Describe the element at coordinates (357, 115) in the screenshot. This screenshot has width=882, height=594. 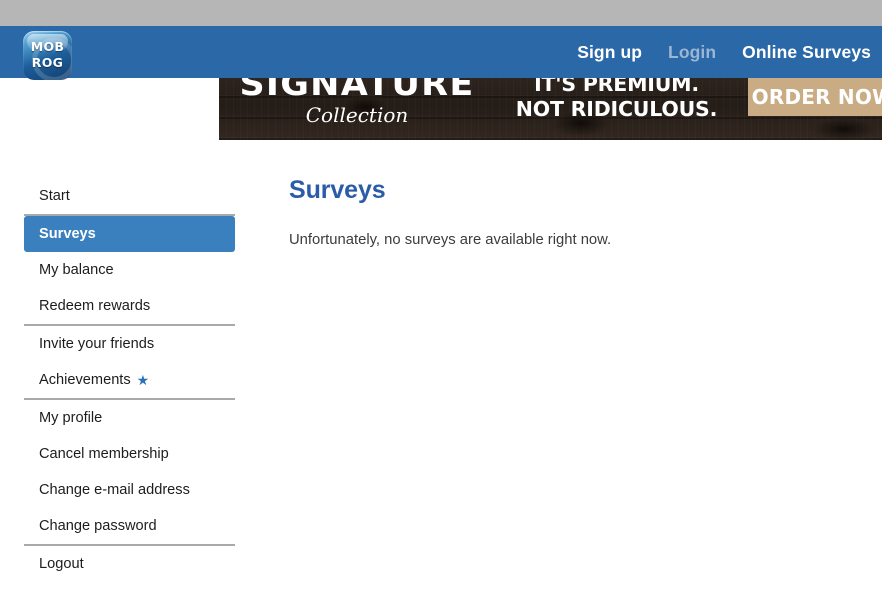
I see `ad-headline-collection: Collection` at that location.